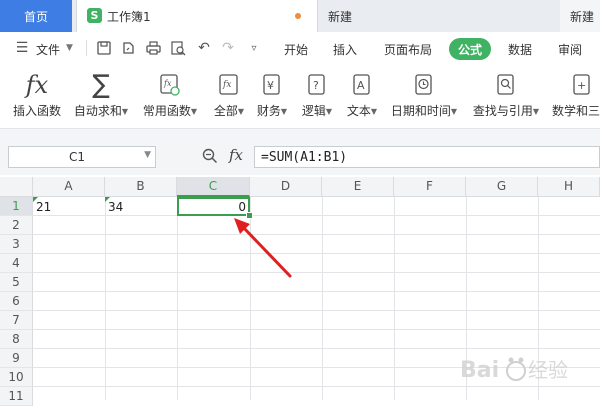 Image resolution: width=600 pixels, height=406 pixels. What do you see at coordinates (408, 49) in the screenshot?
I see `menu-page-layout: 页面布局` at bounding box center [408, 49].